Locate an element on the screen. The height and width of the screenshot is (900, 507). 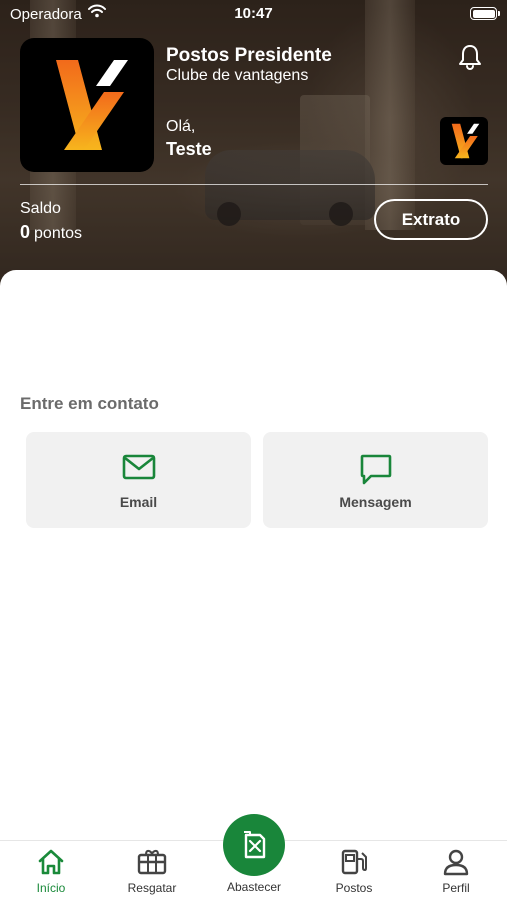
clock: 10:47 is located at coordinates (253, 13).